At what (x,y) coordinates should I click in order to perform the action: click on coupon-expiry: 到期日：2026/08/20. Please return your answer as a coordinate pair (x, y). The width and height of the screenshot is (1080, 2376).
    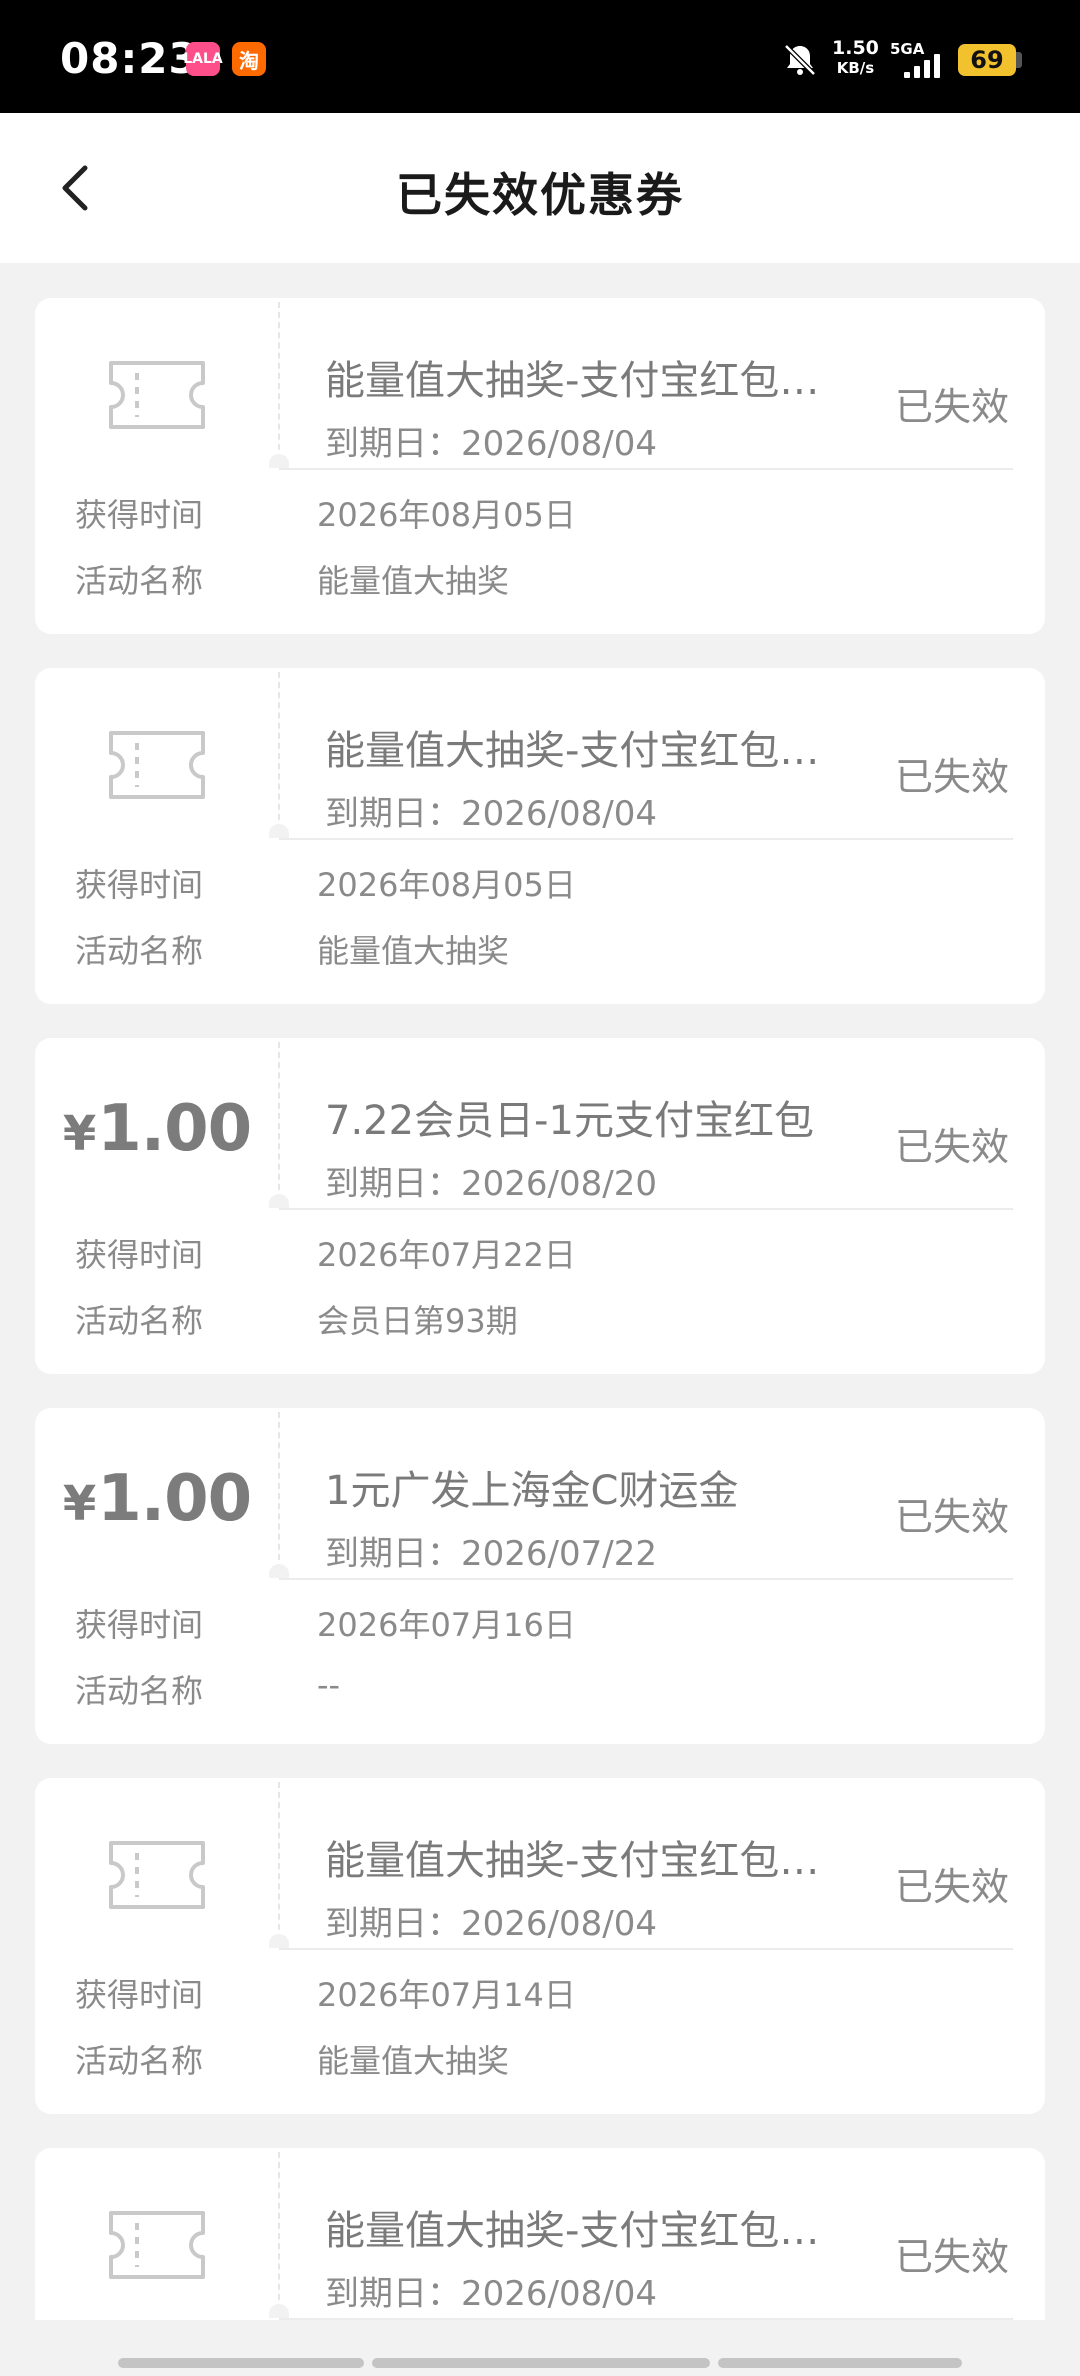
    Looking at the image, I should click on (491, 1184).